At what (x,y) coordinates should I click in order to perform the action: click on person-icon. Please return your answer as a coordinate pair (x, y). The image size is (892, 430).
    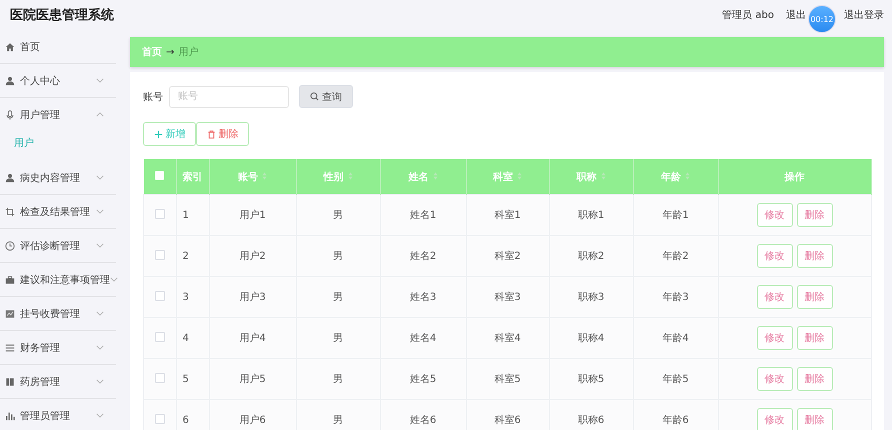
    Looking at the image, I should click on (10, 177).